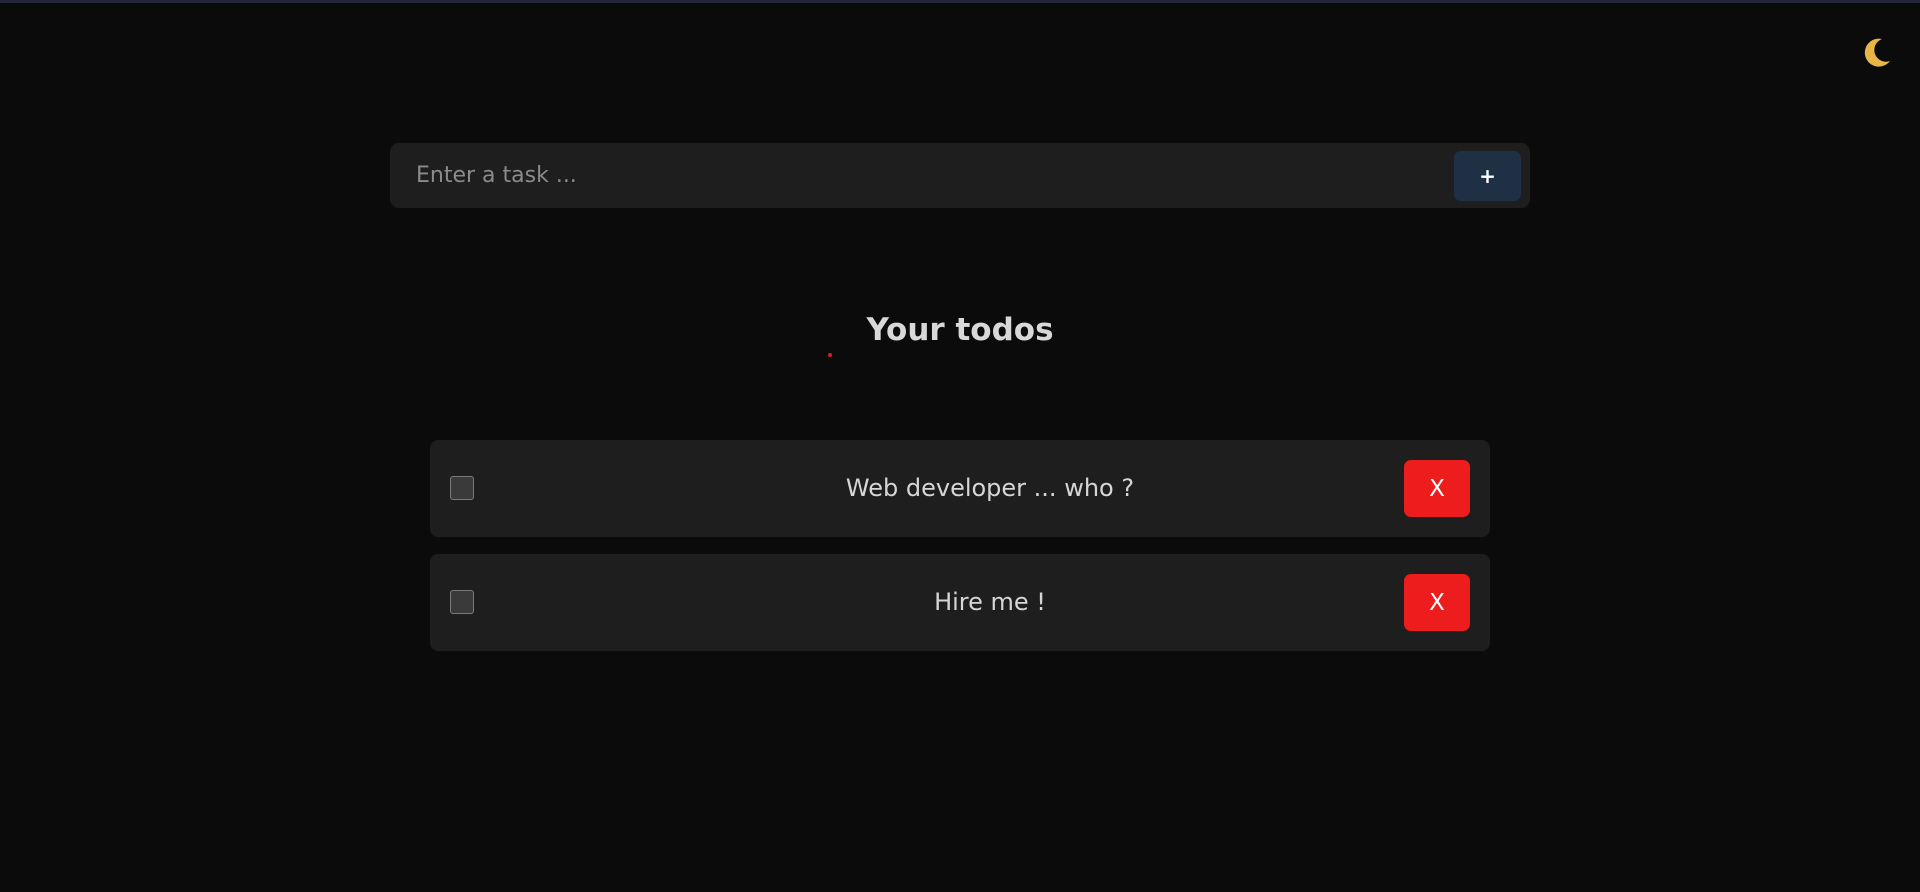 Image resolution: width=1920 pixels, height=892 pixels. Describe the element at coordinates (915, 175) in the screenshot. I see `task-input` at that location.